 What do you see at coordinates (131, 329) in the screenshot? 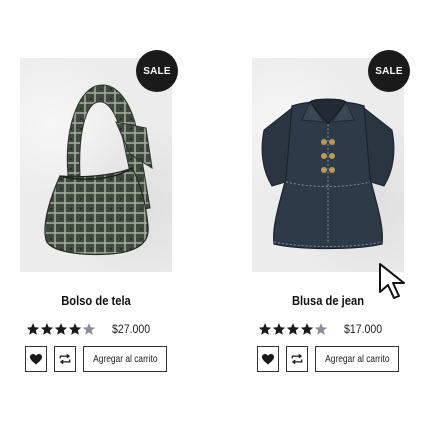
I see `product-price: $27.000` at bounding box center [131, 329].